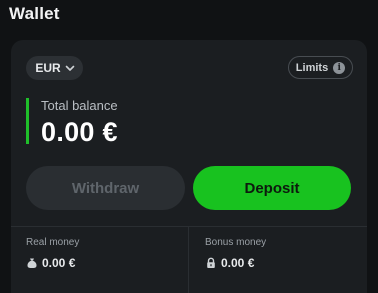 This screenshot has width=378, height=293. What do you see at coordinates (272, 188) in the screenshot?
I see `deposit-button: Deposit` at bounding box center [272, 188].